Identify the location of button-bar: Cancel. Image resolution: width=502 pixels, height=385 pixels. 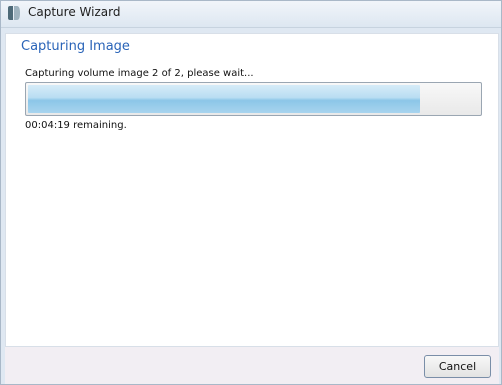
(252, 365).